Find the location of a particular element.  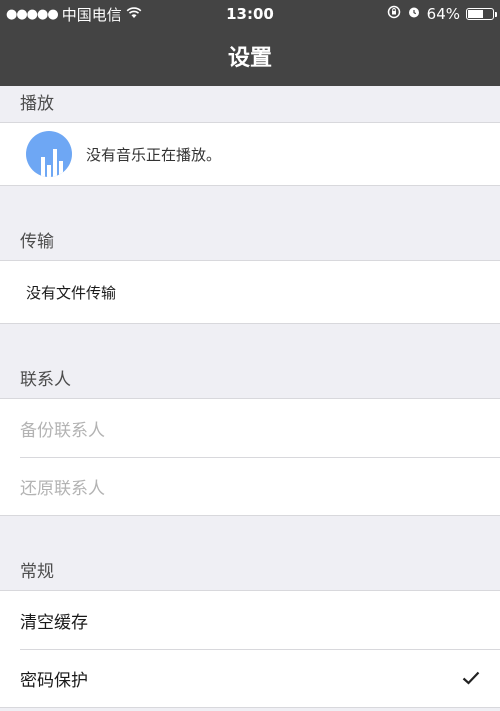

battery-percent: 64% is located at coordinates (443, 14).